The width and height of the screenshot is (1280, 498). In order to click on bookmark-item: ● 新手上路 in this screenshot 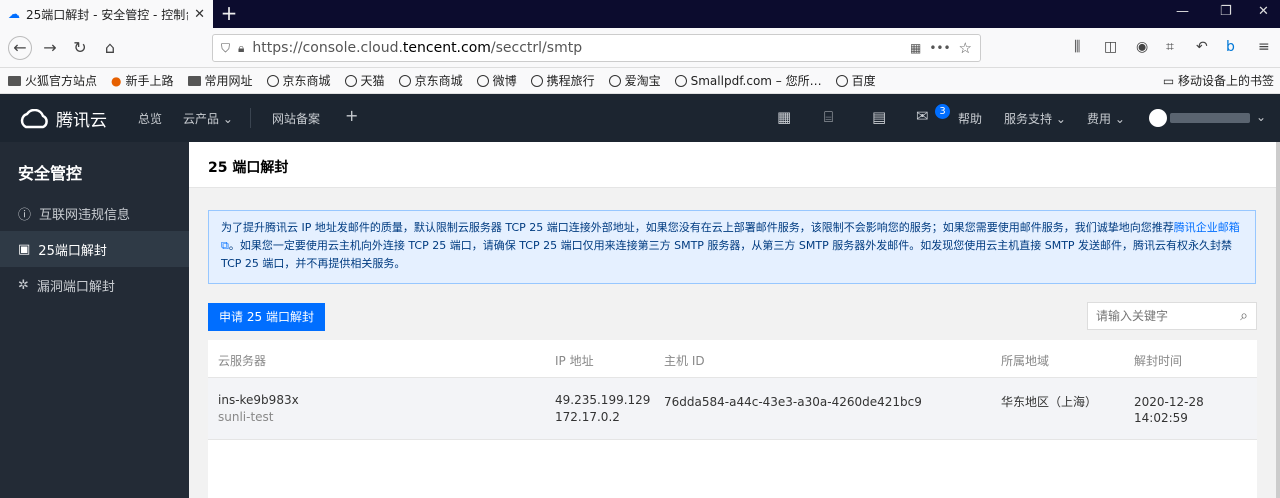, I will do `click(142, 80)`.